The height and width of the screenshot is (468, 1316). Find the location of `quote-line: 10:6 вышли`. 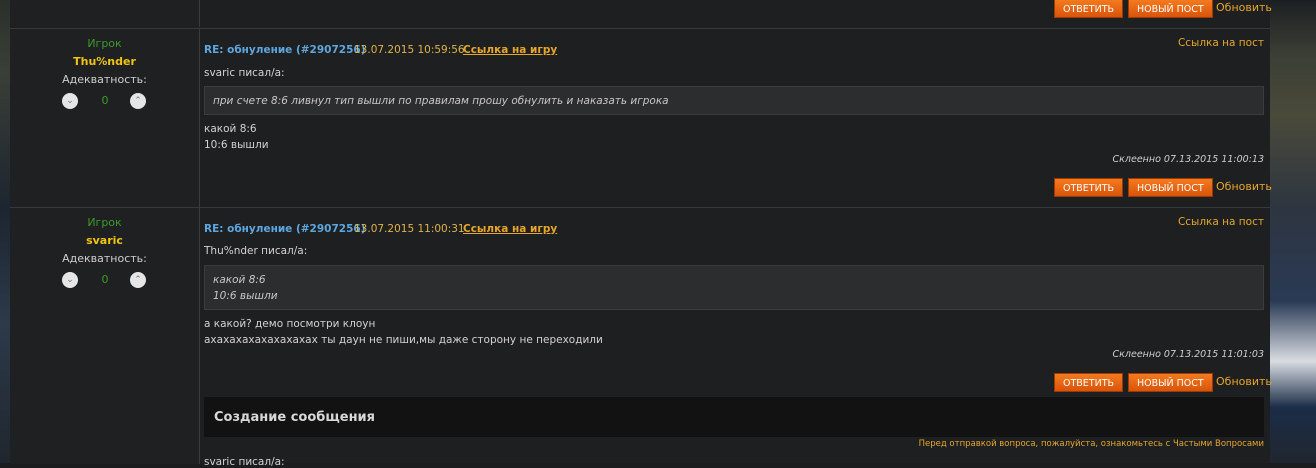

quote-line: 10:6 вышли is located at coordinates (245, 296).